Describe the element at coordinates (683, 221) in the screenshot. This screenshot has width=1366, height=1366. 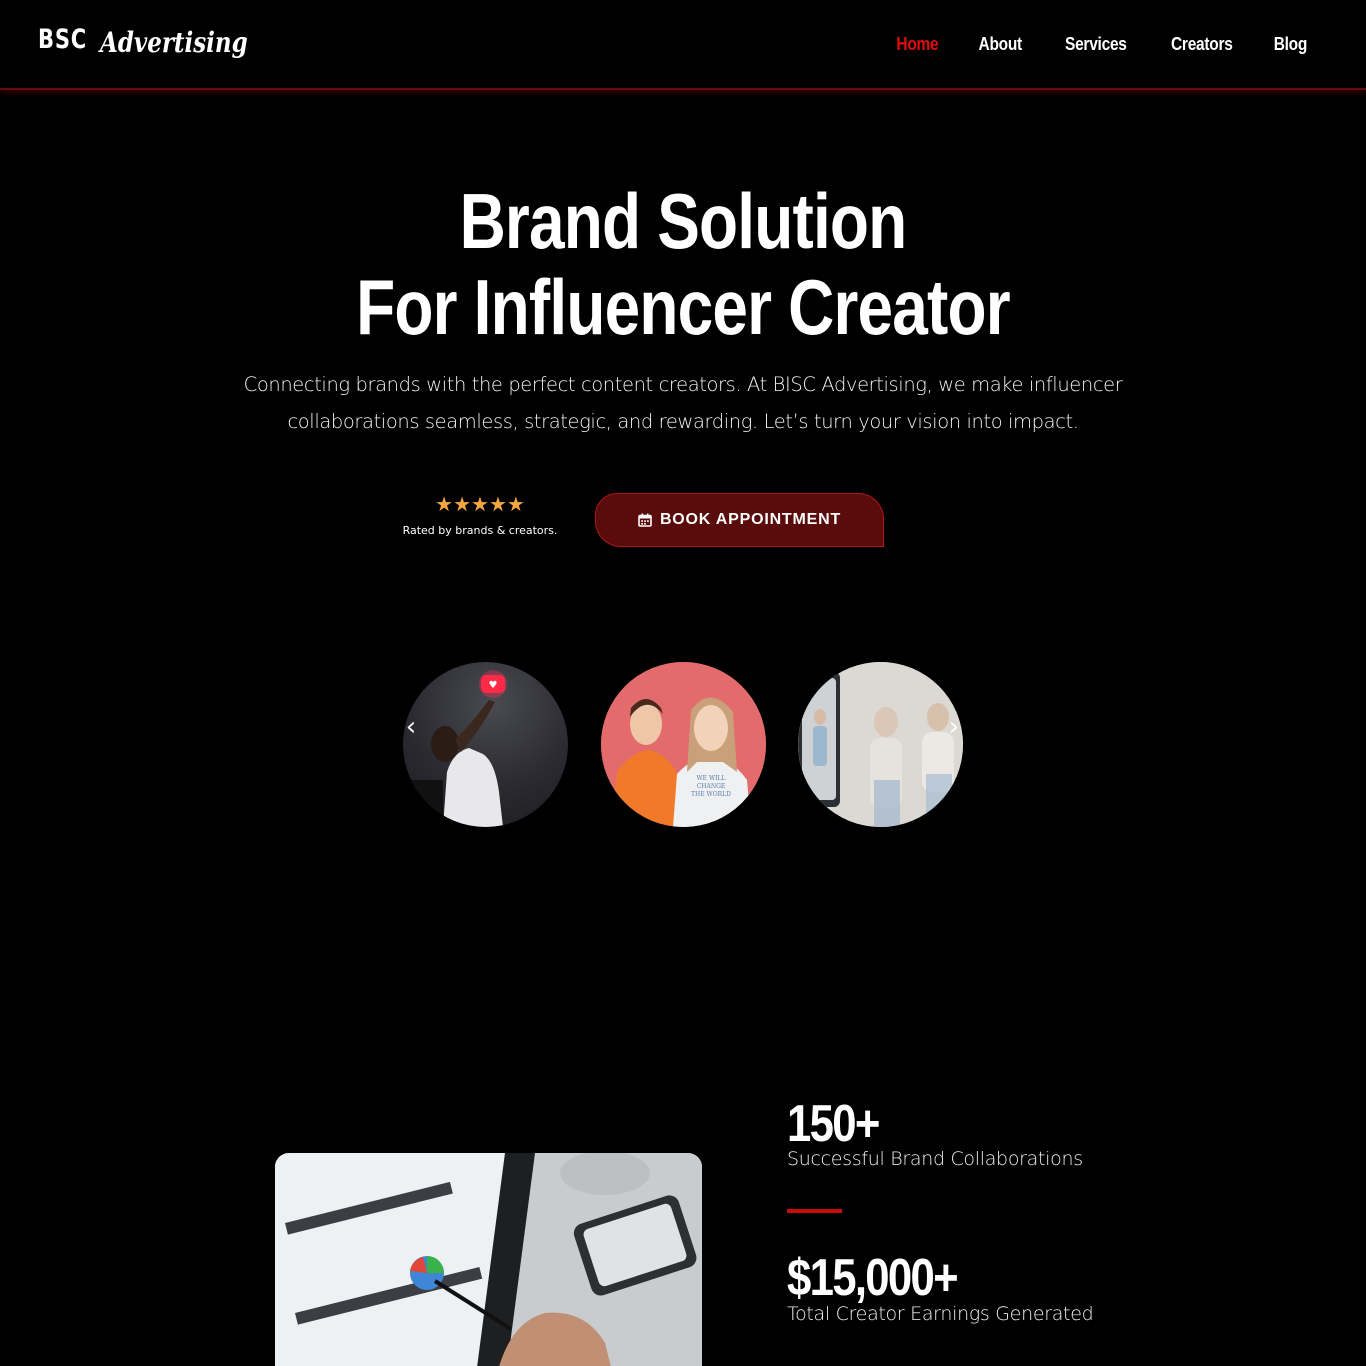
I see `hero-title-line1: Brand Solution` at that location.